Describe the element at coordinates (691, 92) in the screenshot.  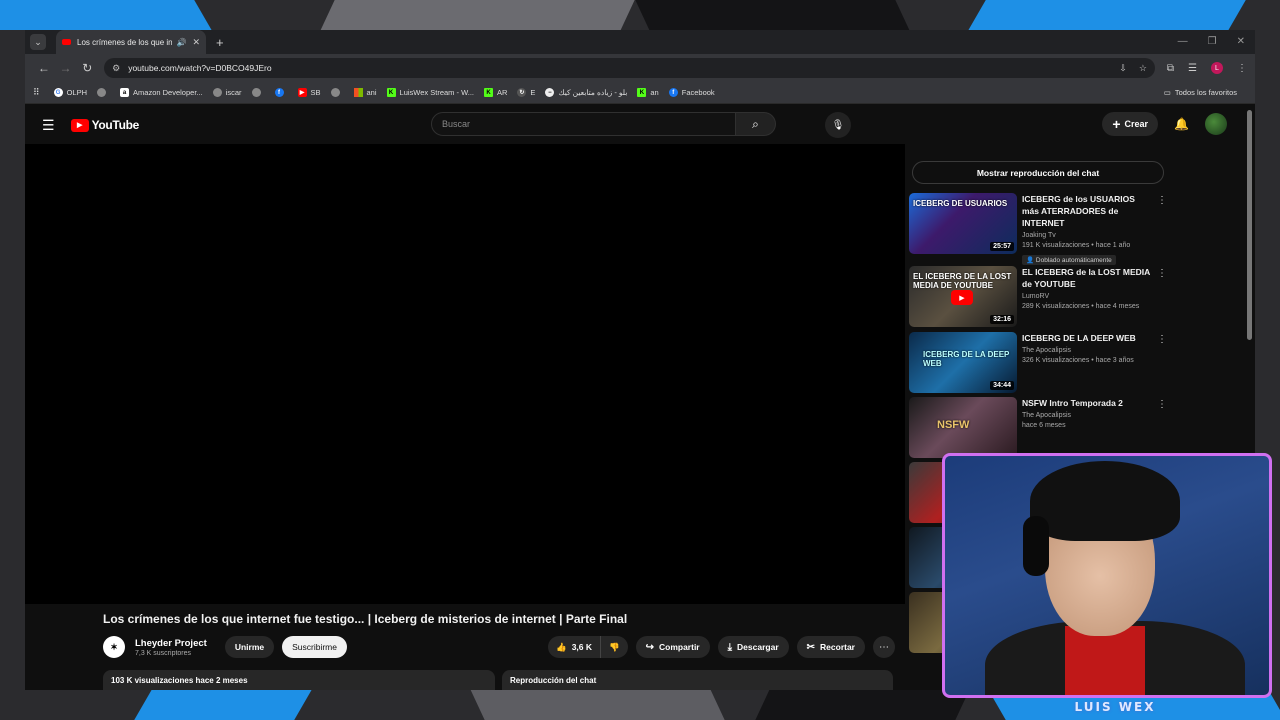
I see `bookmark-item: f Facebook` at that location.